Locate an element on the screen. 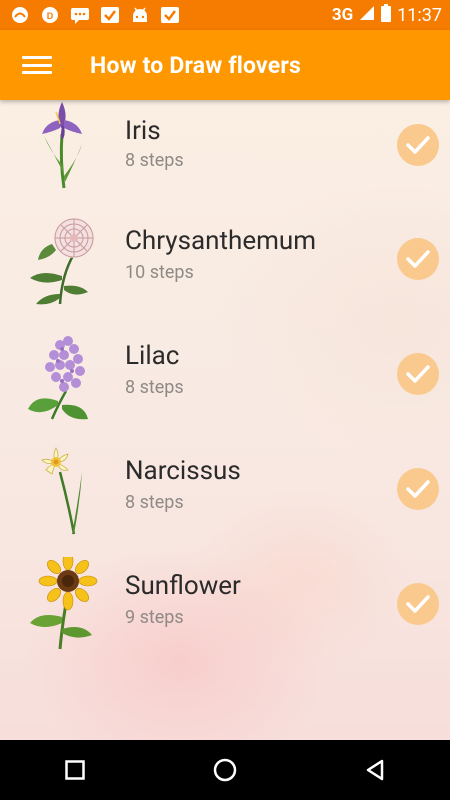  list-item-chrysanthemum: Chrysanthemum 10 steps is located at coordinates (225, 265).